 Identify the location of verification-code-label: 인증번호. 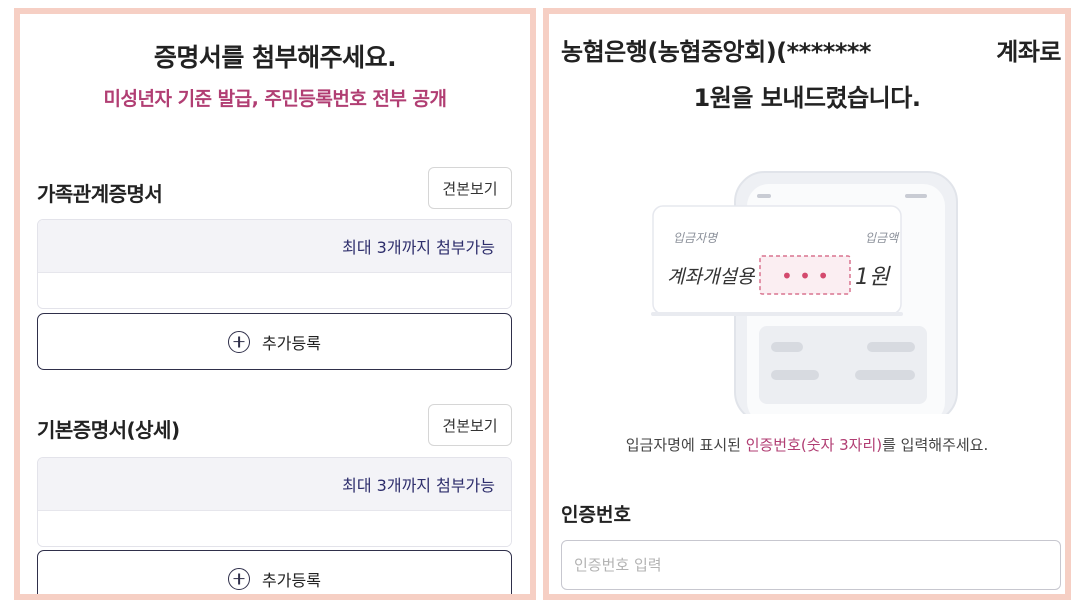
(596, 515).